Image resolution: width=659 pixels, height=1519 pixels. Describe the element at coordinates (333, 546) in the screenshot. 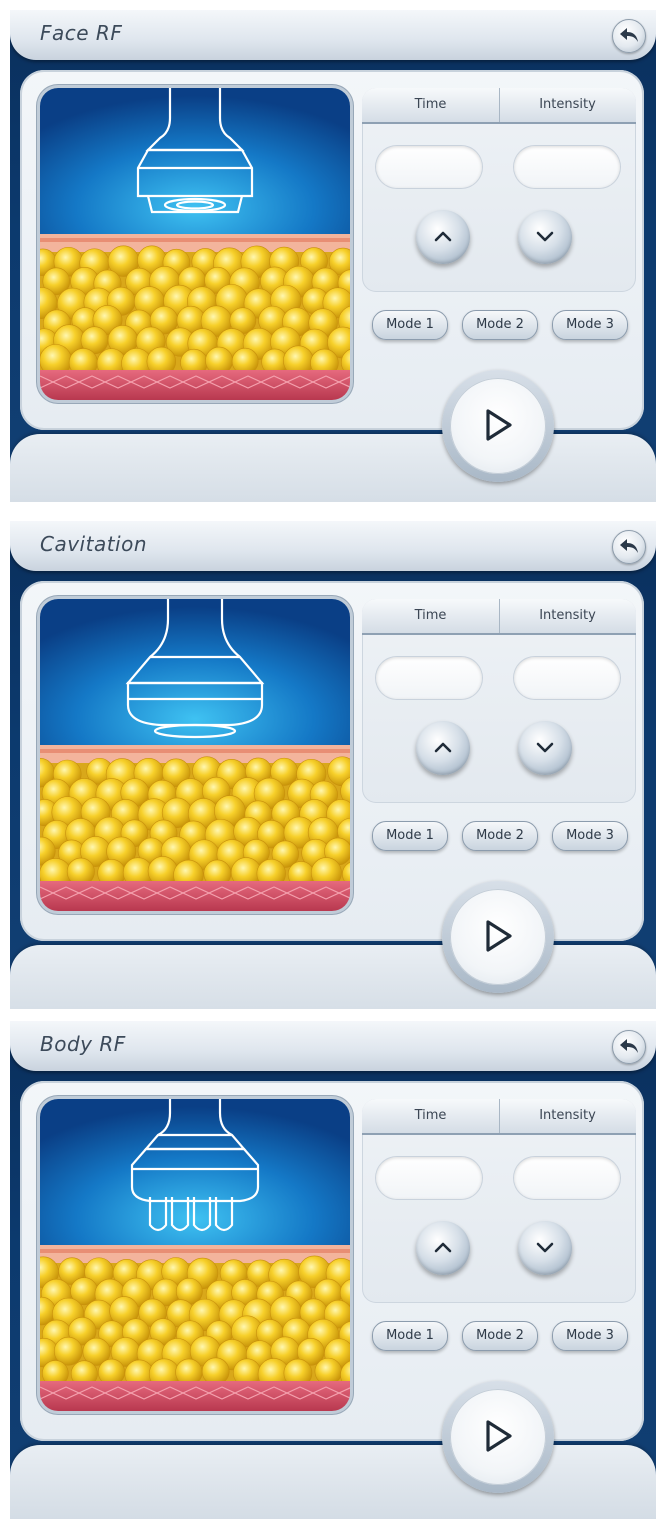

I see `title-bar: Cavitation` at that location.